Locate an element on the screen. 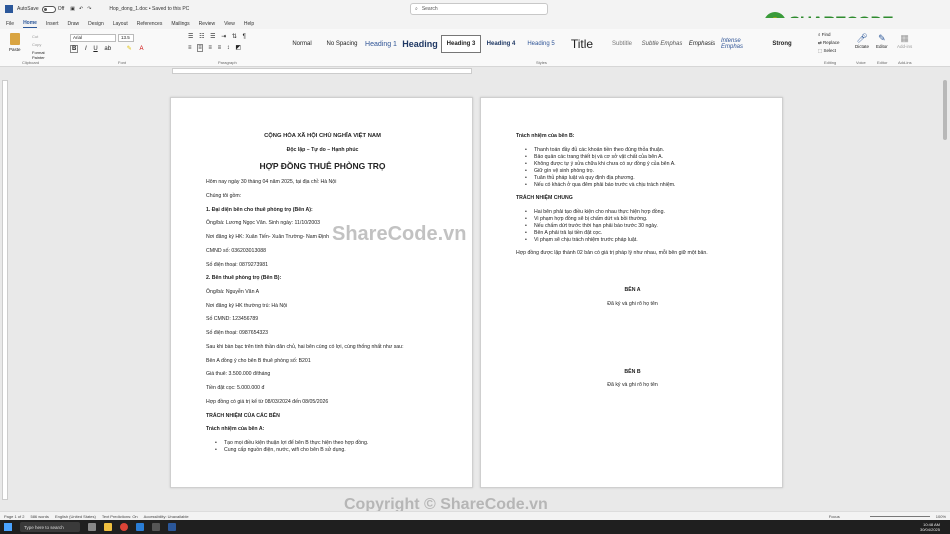  style-normal: Normal is located at coordinates (302, 44).